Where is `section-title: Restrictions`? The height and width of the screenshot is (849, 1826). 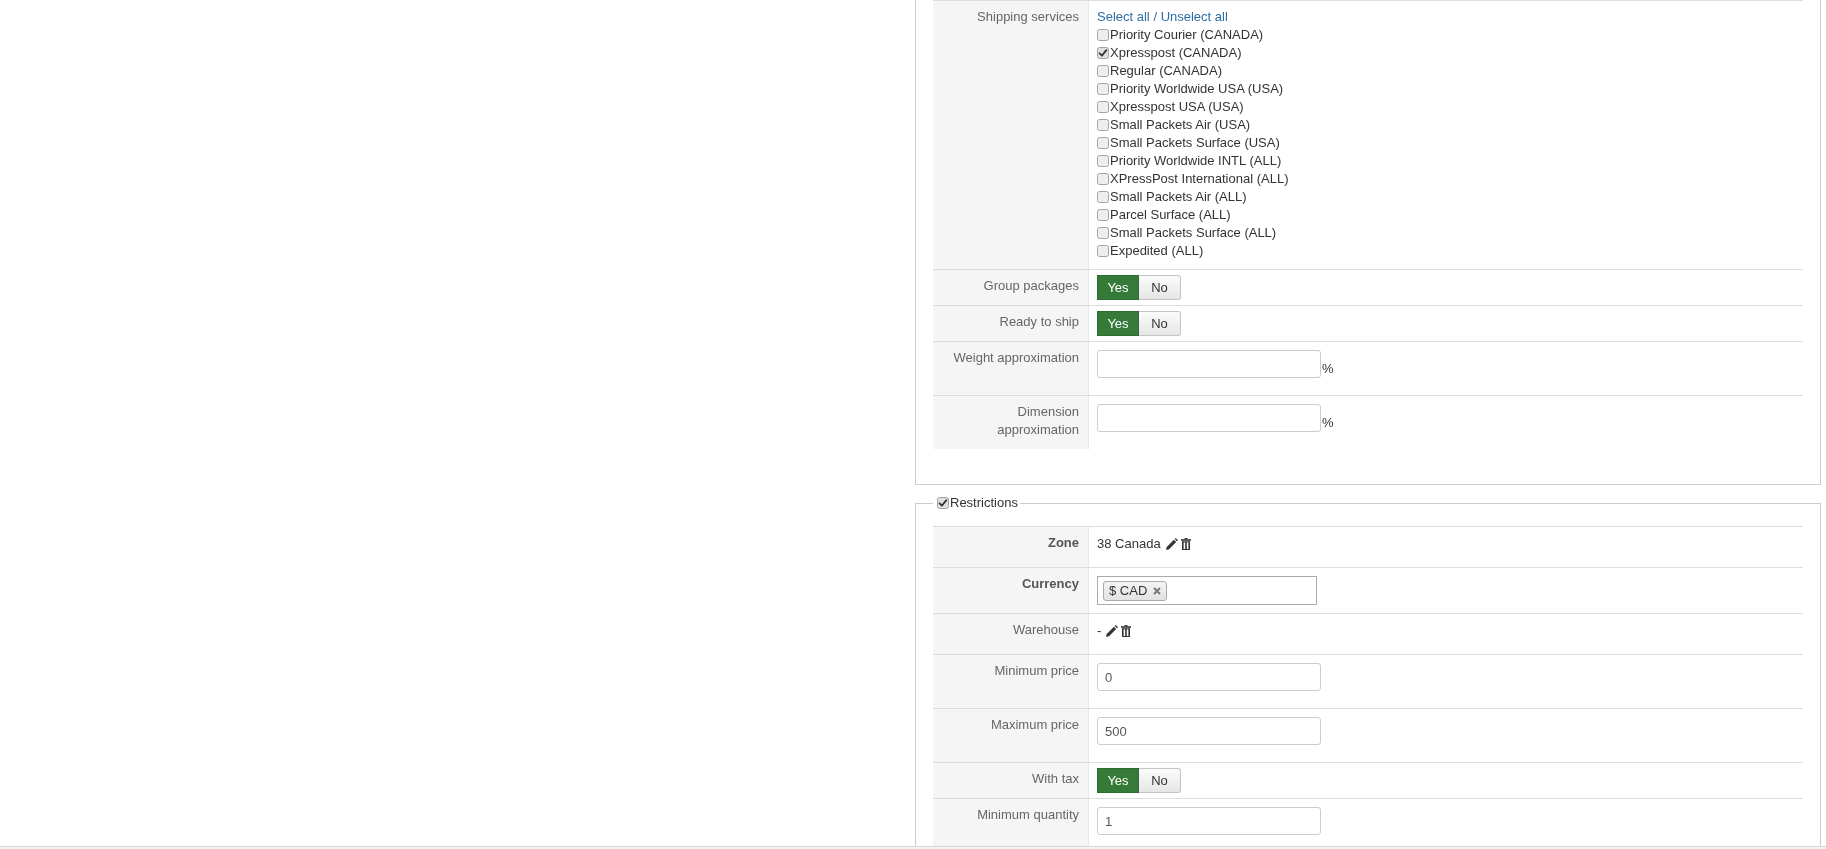
section-title: Restrictions is located at coordinates (984, 502).